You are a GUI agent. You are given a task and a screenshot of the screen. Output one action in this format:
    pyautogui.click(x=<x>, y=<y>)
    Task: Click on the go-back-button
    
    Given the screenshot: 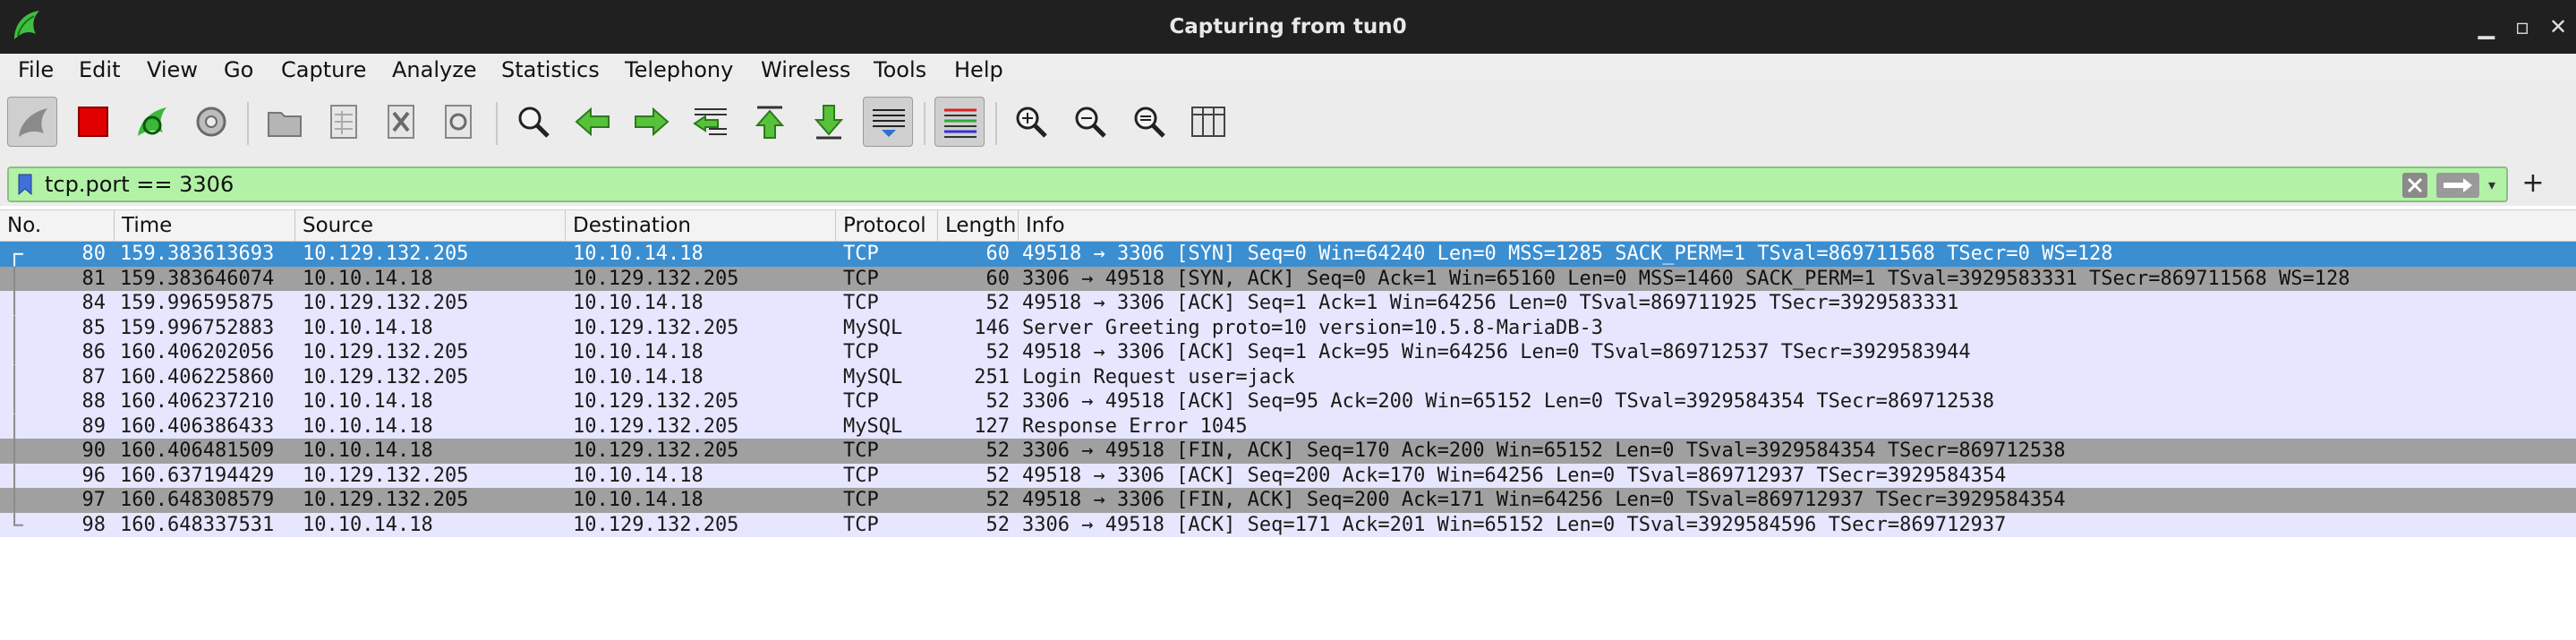 What is the action you would take?
    pyautogui.click(x=592, y=122)
    